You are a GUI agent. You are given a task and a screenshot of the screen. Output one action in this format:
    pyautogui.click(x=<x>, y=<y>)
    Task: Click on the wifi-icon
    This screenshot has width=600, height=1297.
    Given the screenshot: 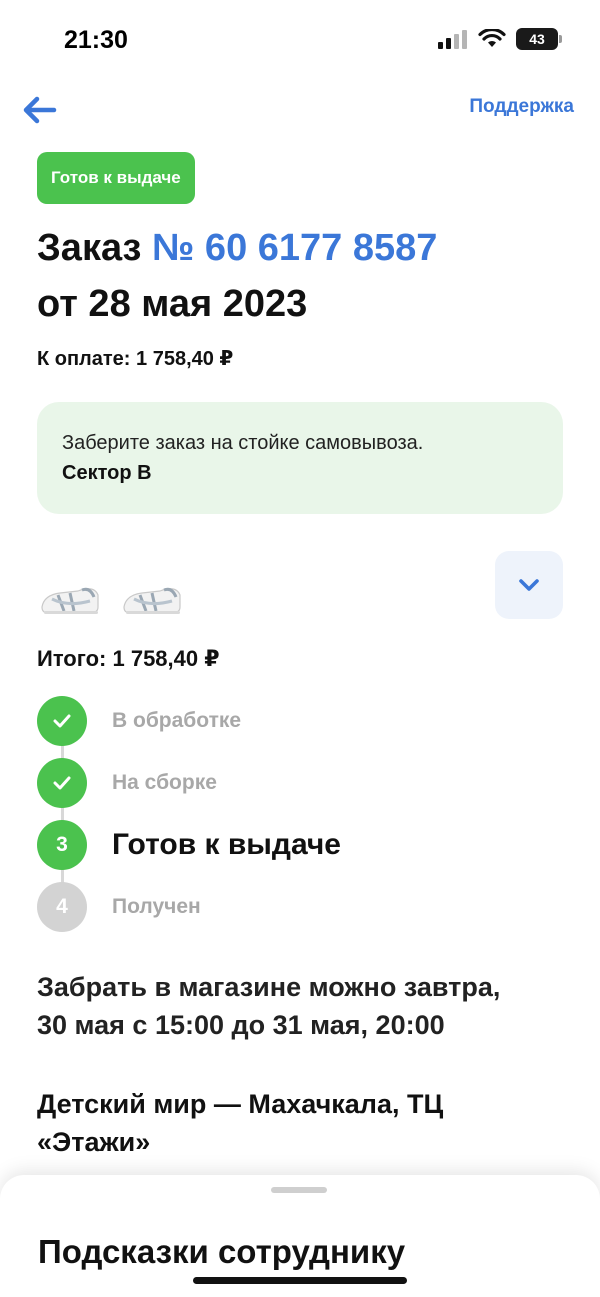 What is the action you would take?
    pyautogui.click(x=492, y=38)
    